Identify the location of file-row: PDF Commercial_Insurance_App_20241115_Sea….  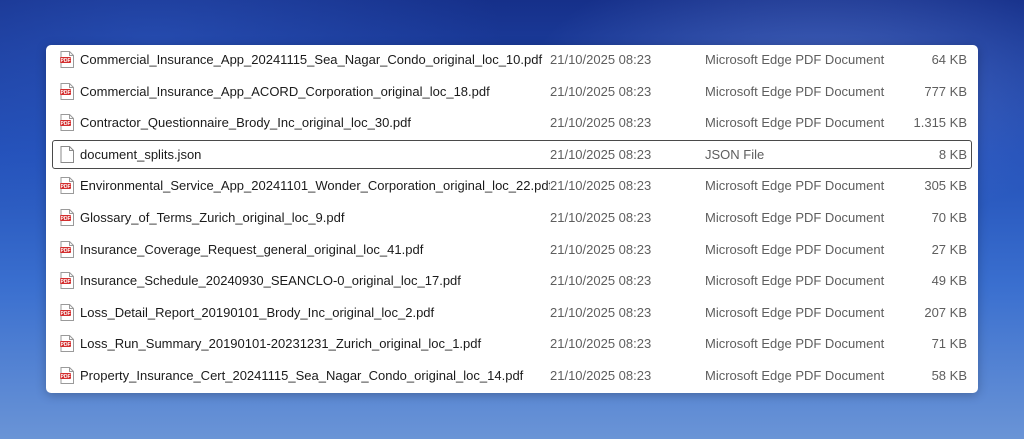
(512, 59).